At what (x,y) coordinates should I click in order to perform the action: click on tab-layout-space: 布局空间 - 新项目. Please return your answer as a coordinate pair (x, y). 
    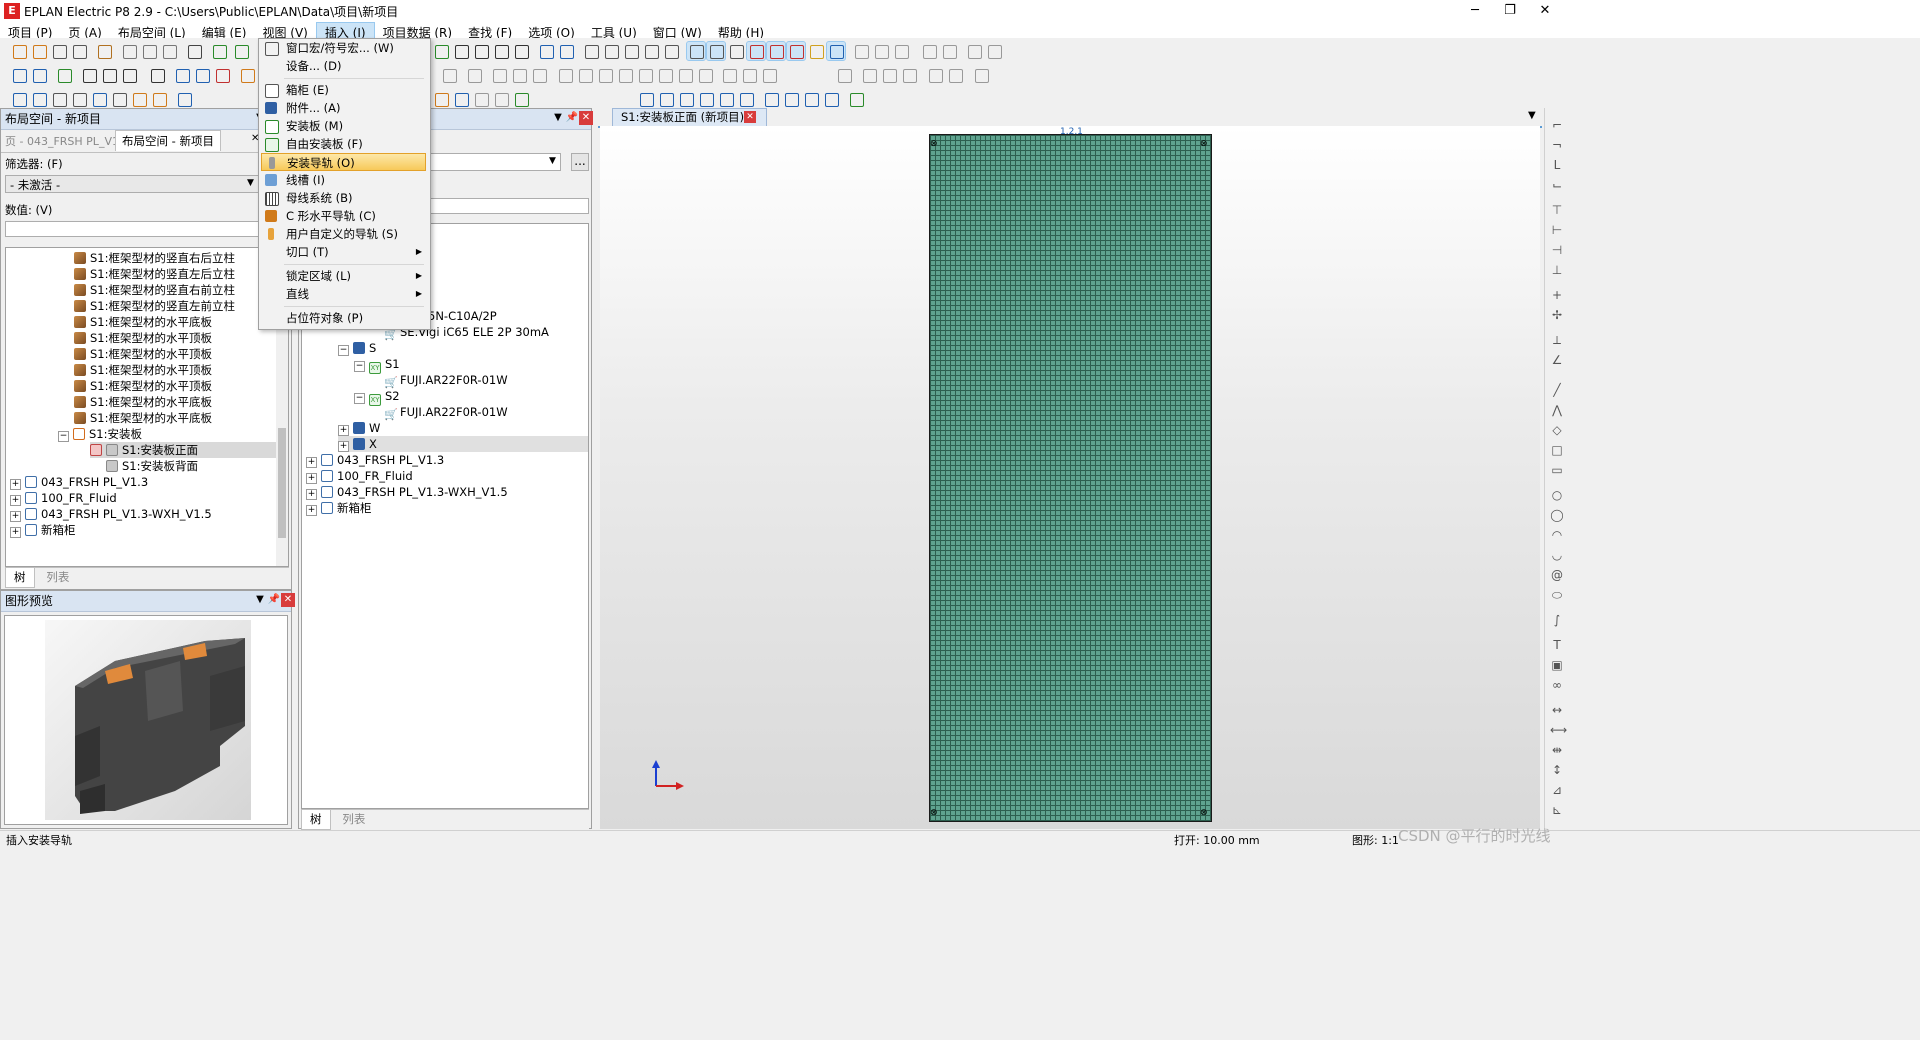
    Looking at the image, I should click on (168, 140).